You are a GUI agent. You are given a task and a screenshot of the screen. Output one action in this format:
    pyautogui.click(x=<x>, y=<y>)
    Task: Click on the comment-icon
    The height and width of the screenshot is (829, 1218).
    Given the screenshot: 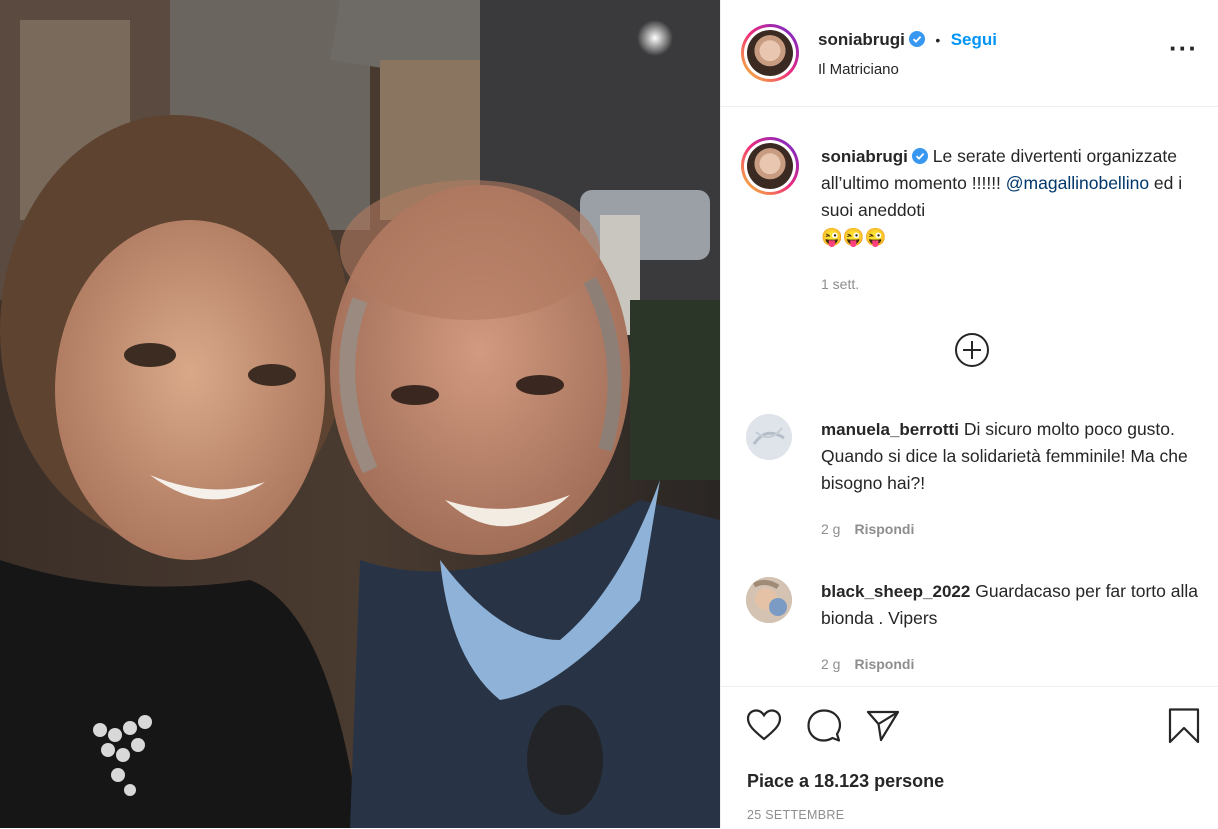 What is the action you would take?
    pyautogui.click(x=824, y=726)
    